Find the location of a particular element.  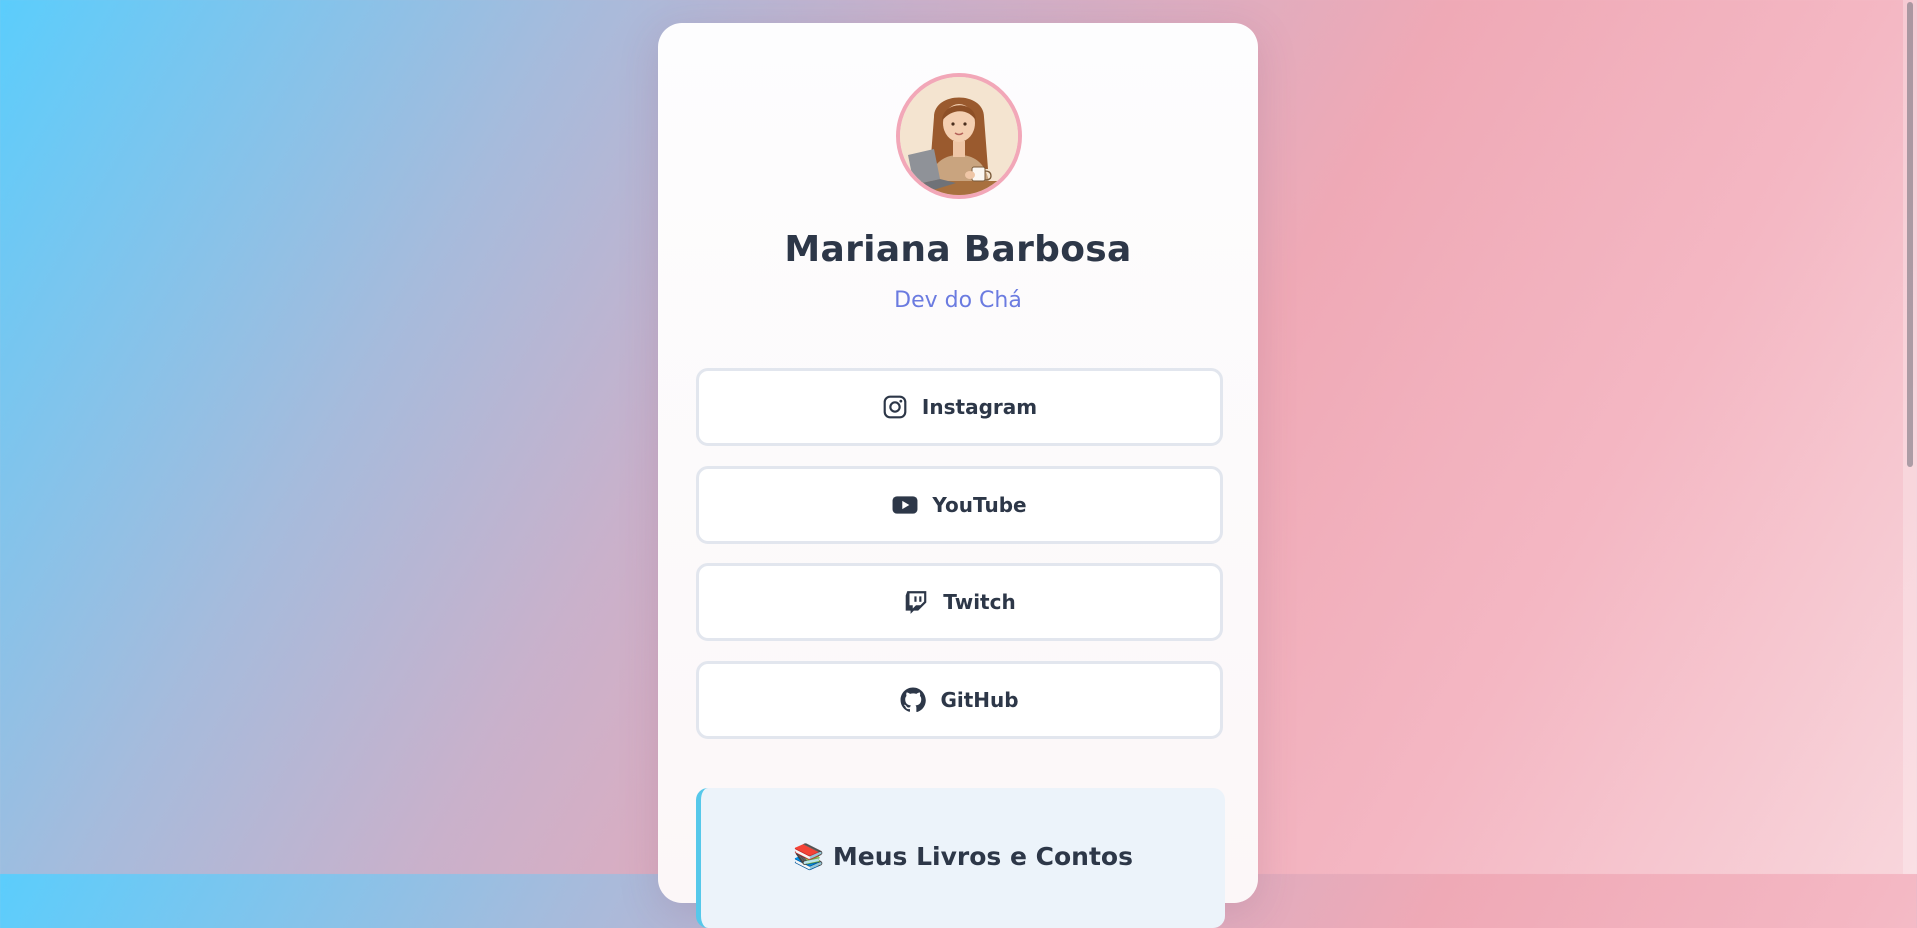

instagram-icon is located at coordinates (895, 407).